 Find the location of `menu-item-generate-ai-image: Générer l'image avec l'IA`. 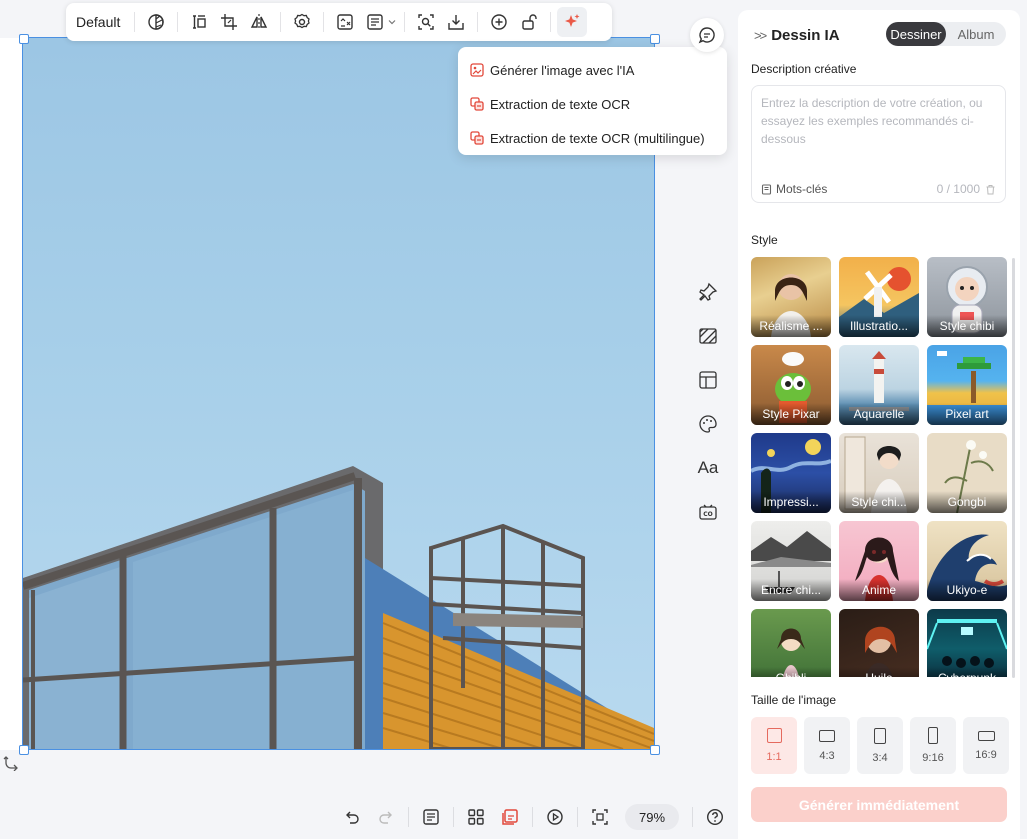

menu-item-generate-ai-image: Générer l'image avec l'IA is located at coordinates (592, 70).